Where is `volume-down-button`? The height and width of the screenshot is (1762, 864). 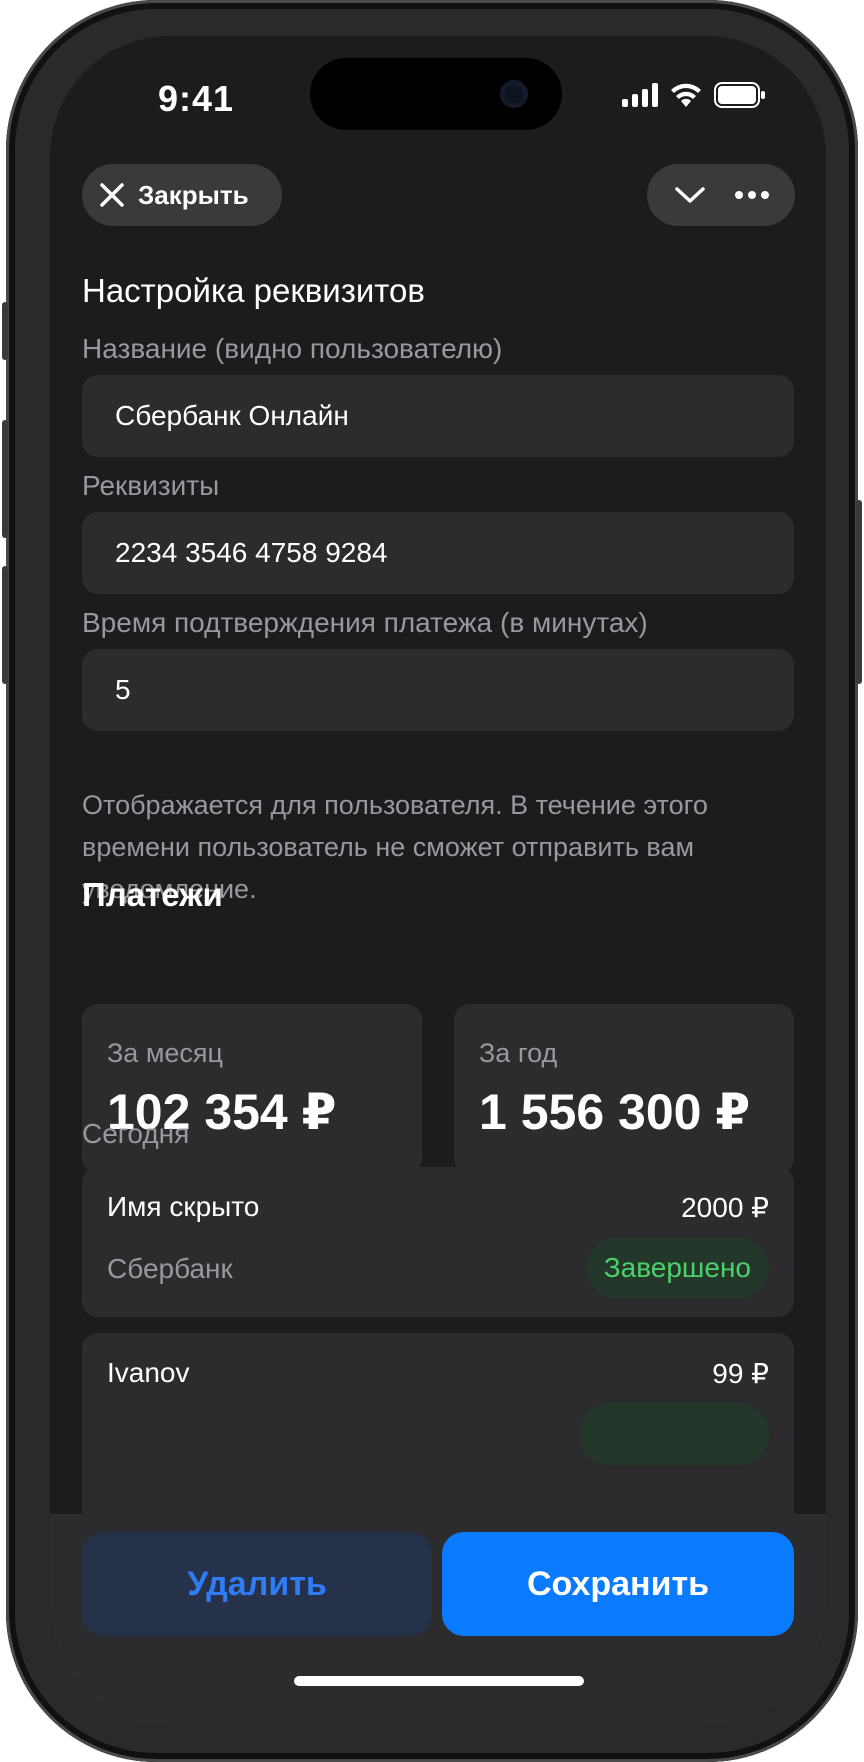 volume-down-button is located at coordinates (5, 625).